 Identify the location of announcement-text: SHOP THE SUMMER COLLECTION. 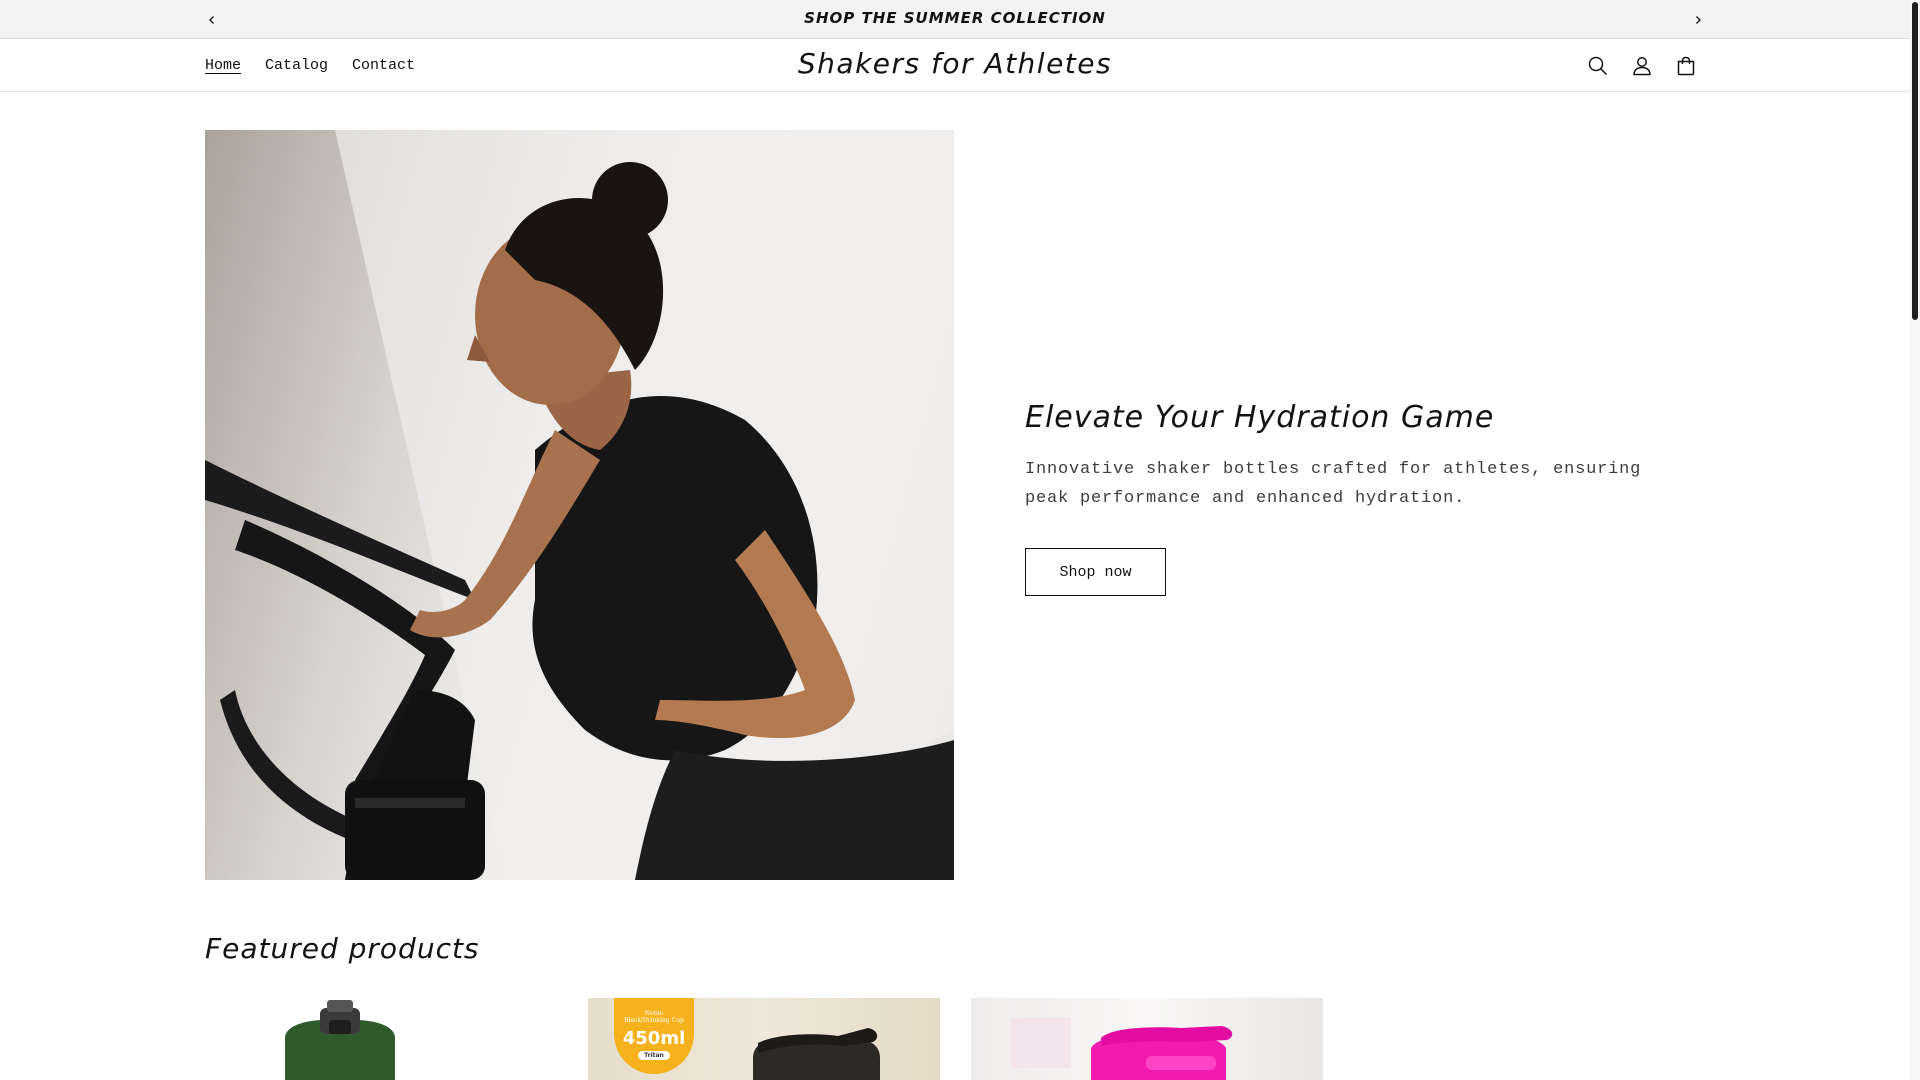
(955, 18).